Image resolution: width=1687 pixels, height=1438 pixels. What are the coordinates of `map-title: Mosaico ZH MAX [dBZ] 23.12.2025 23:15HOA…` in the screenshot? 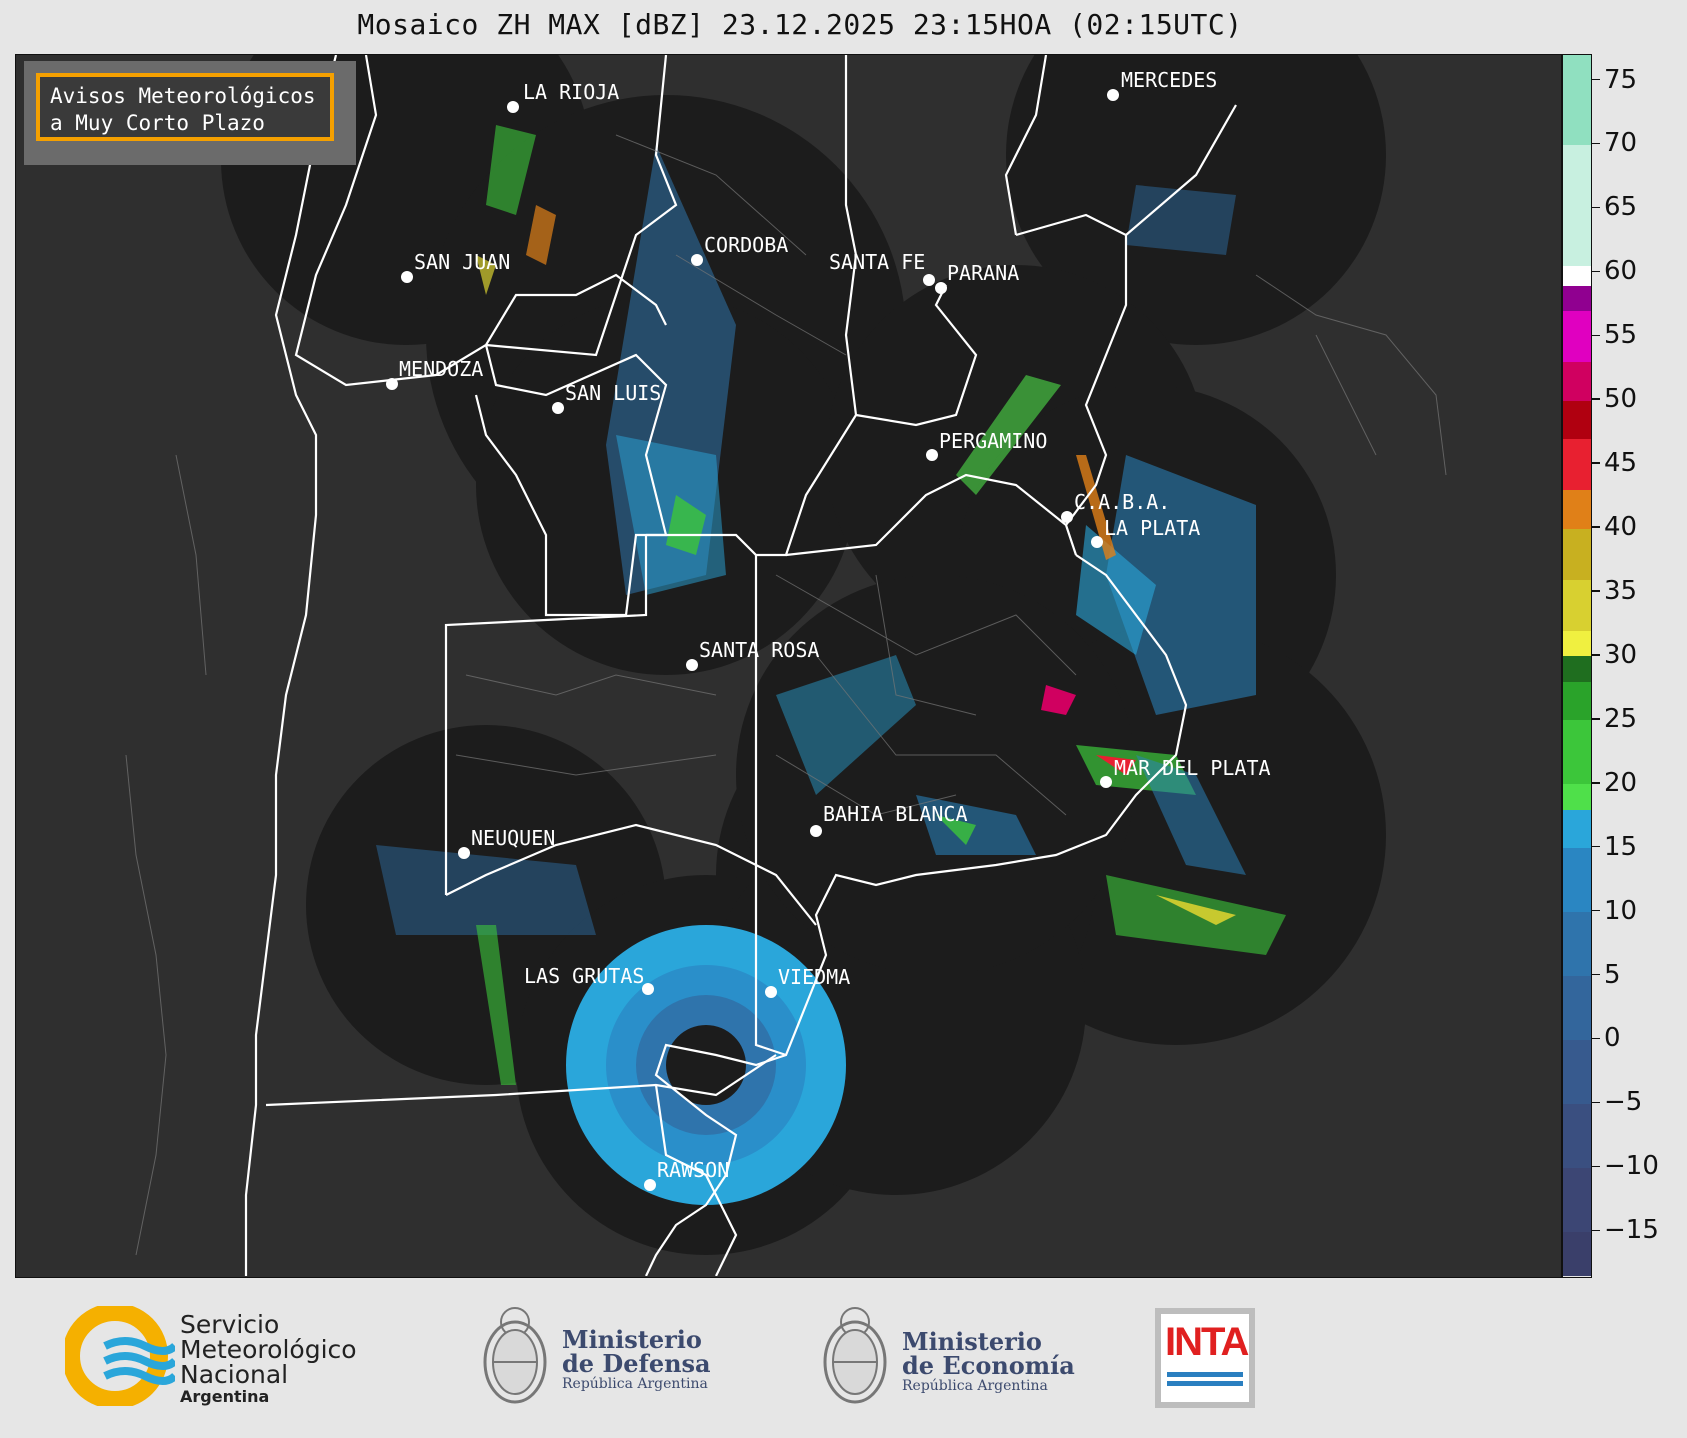 It's located at (800, 24).